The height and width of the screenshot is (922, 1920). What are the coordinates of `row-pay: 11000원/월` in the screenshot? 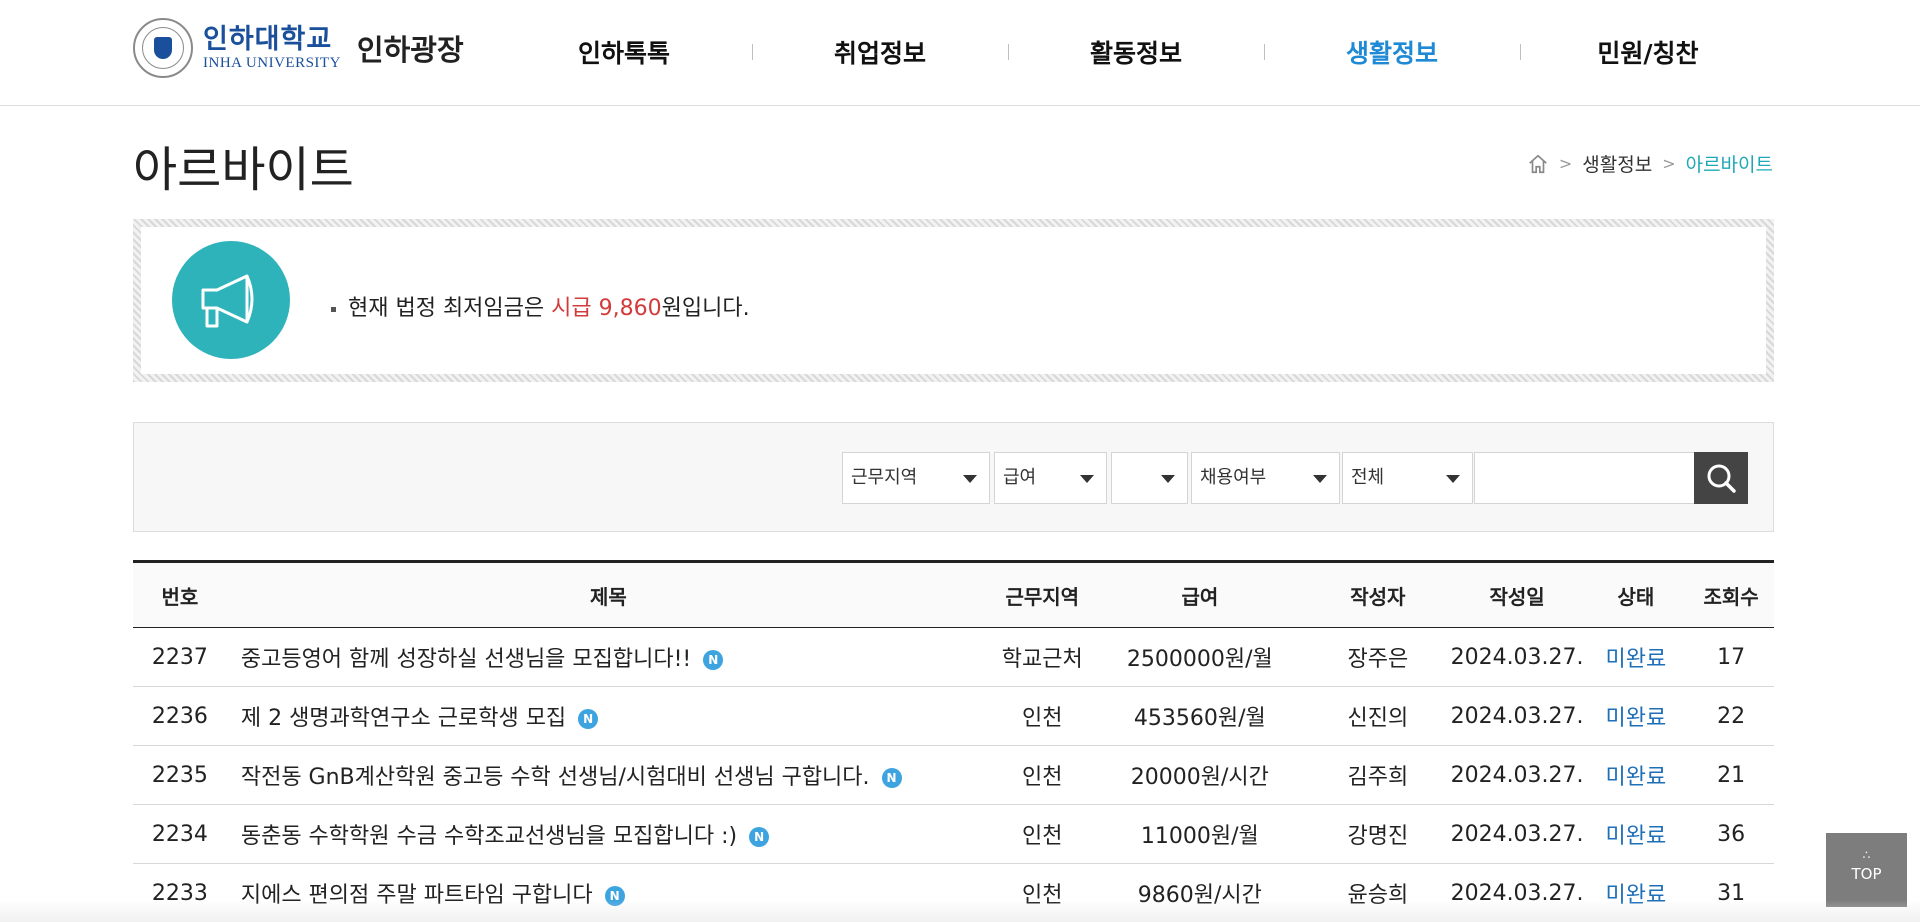 It's located at (1199, 836).